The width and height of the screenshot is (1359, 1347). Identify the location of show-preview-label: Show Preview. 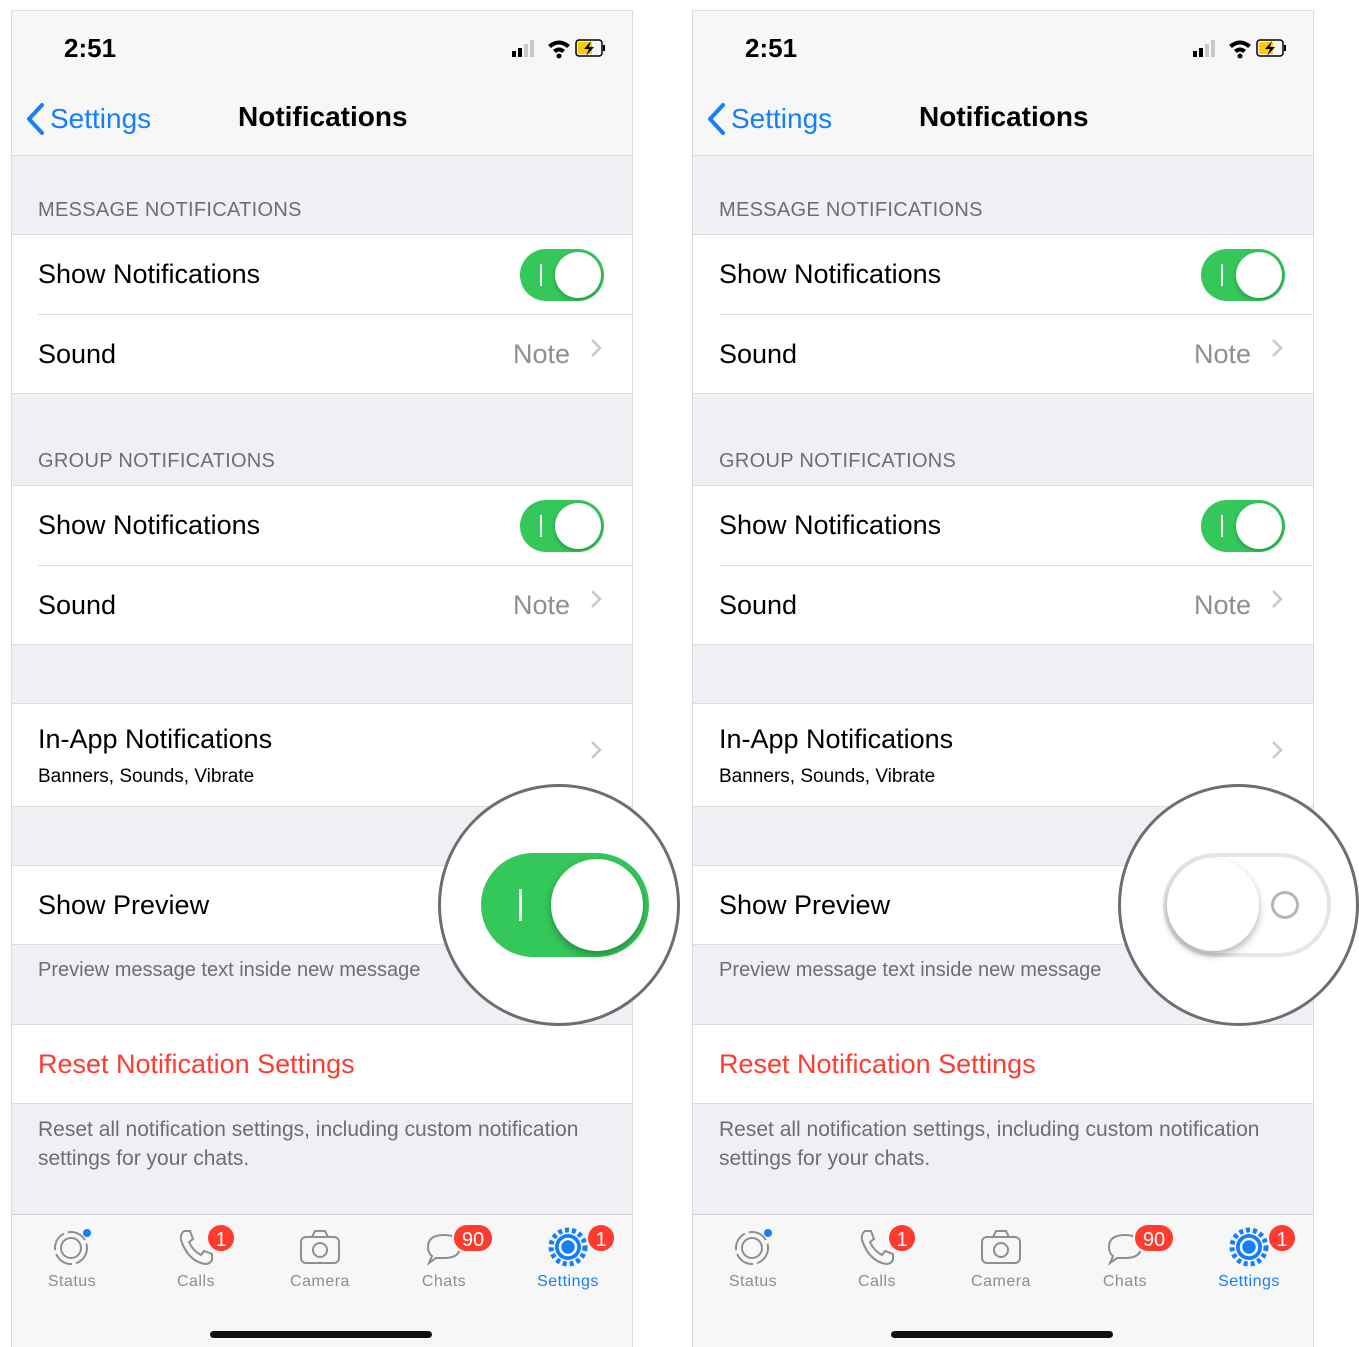
(805, 905).